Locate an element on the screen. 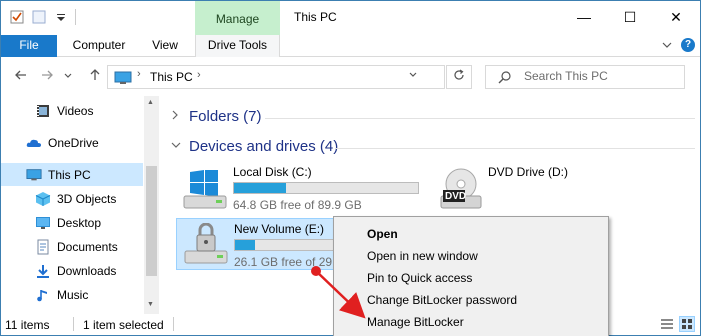  nav-item-label: Music is located at coordinates (73, 294).